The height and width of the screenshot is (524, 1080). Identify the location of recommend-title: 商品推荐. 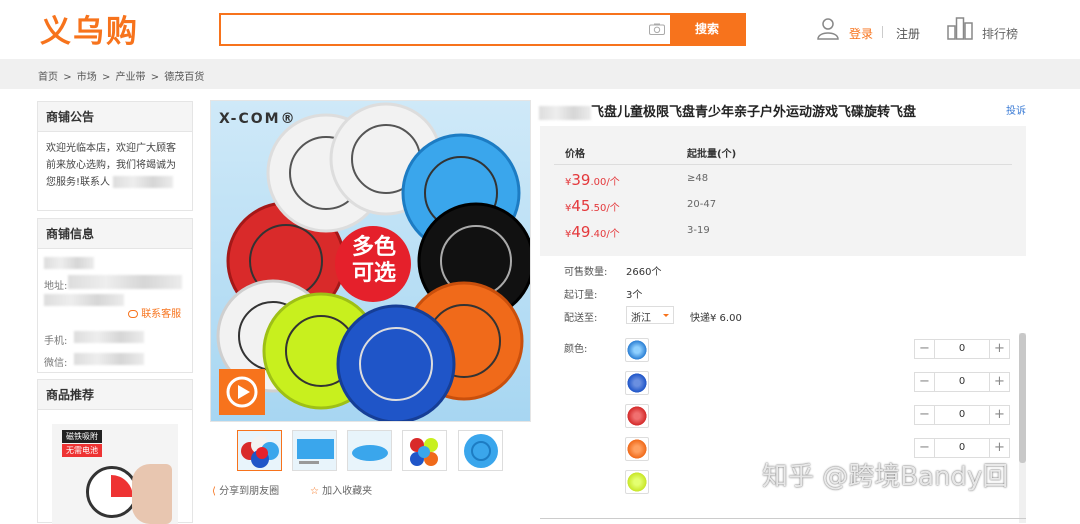
(115, 395).